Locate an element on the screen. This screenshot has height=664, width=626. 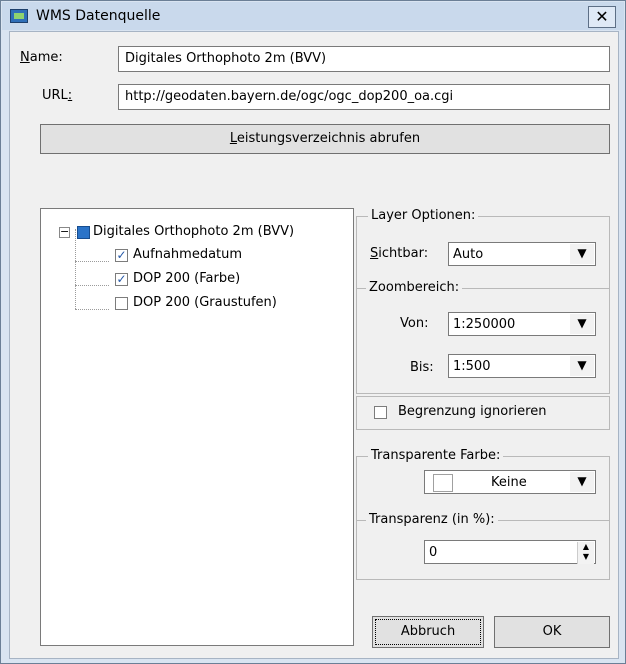
tree-item-label: DOP 200 (Farbe) is located at coordinates (186, 278).